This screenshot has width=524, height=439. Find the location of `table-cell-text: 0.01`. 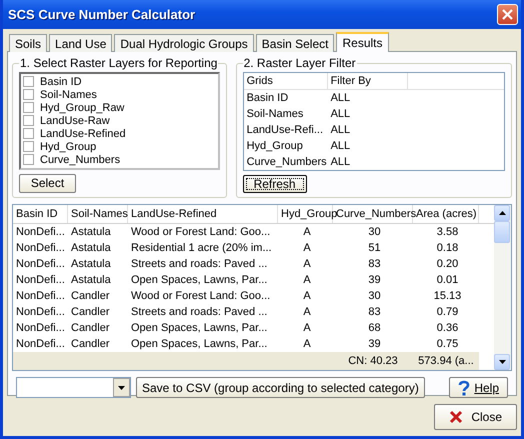

table-cell-text: 0.01 is located at coordinates (448, 280).